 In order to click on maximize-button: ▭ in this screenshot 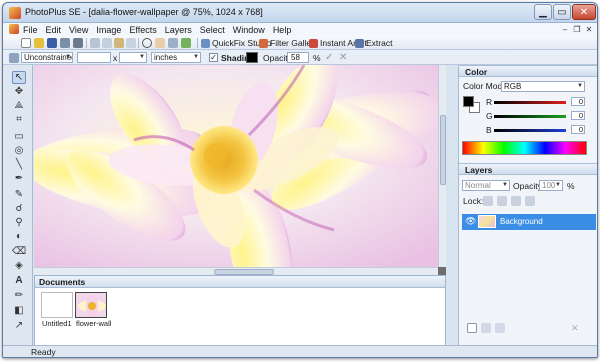, I will do `click(562, 12)`.